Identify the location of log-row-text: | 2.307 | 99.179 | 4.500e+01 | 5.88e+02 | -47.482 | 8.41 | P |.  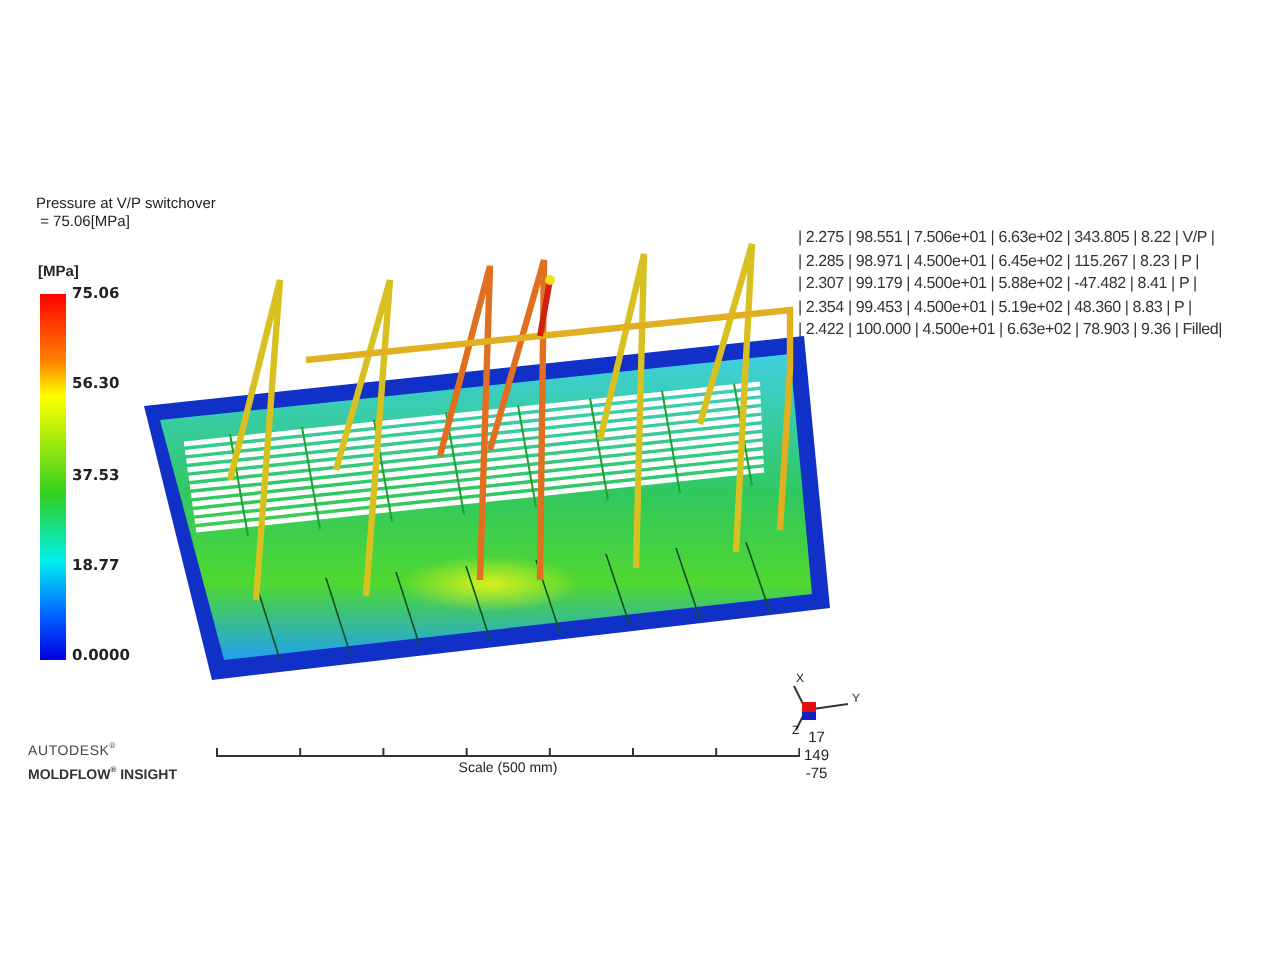
(998, 283).